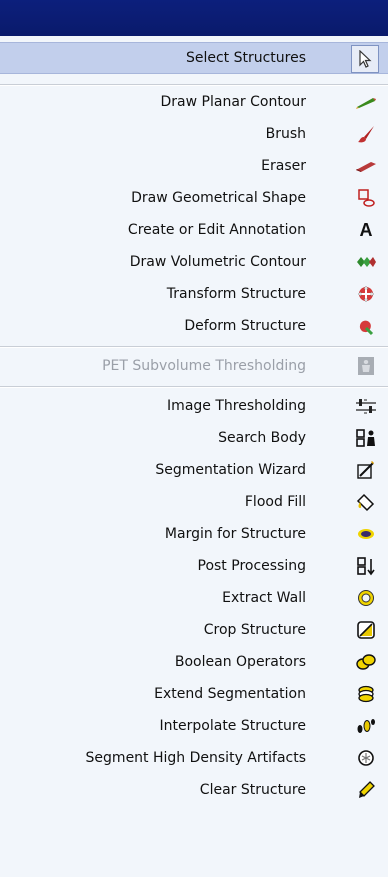 Image resolution: width=388 pixels, height=877 pixels. Describe the element at coordinates (204, 366) in the screenshot. I see `menu-item-label: PET Subvolume Thresholding` at that location.